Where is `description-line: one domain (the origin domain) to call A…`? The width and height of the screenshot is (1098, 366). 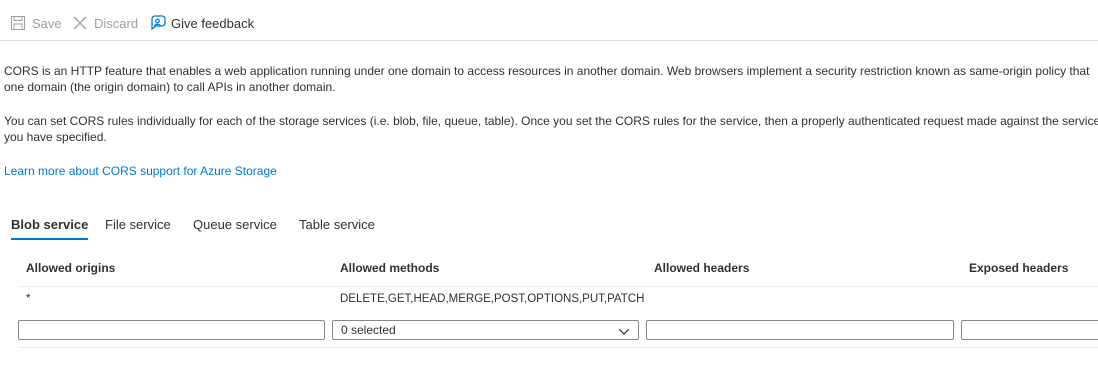 description-line: one domain (the origin domain) to call A… is located at coordinates (170, 87).